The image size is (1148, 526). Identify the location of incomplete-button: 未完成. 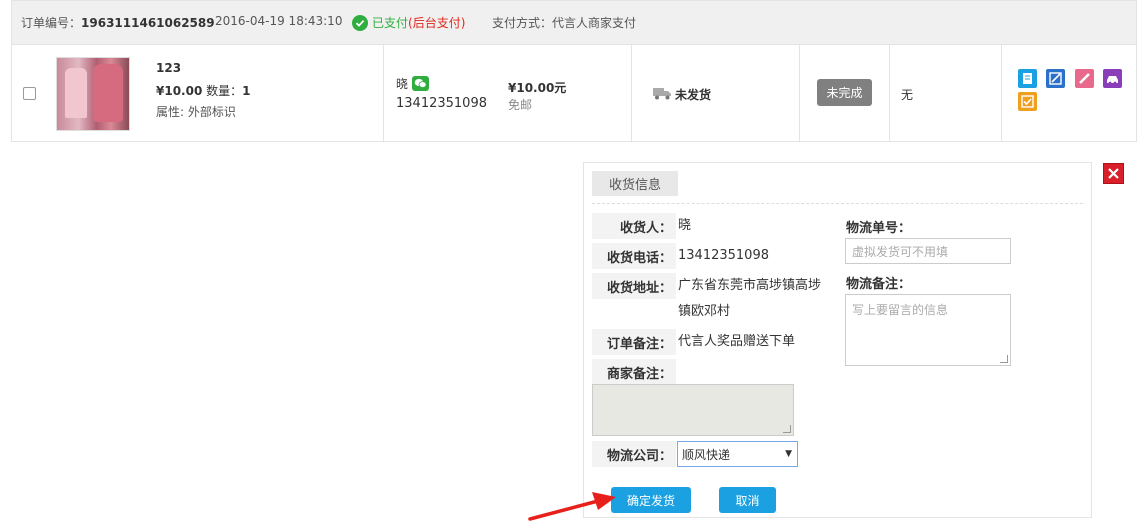
(844, 92).